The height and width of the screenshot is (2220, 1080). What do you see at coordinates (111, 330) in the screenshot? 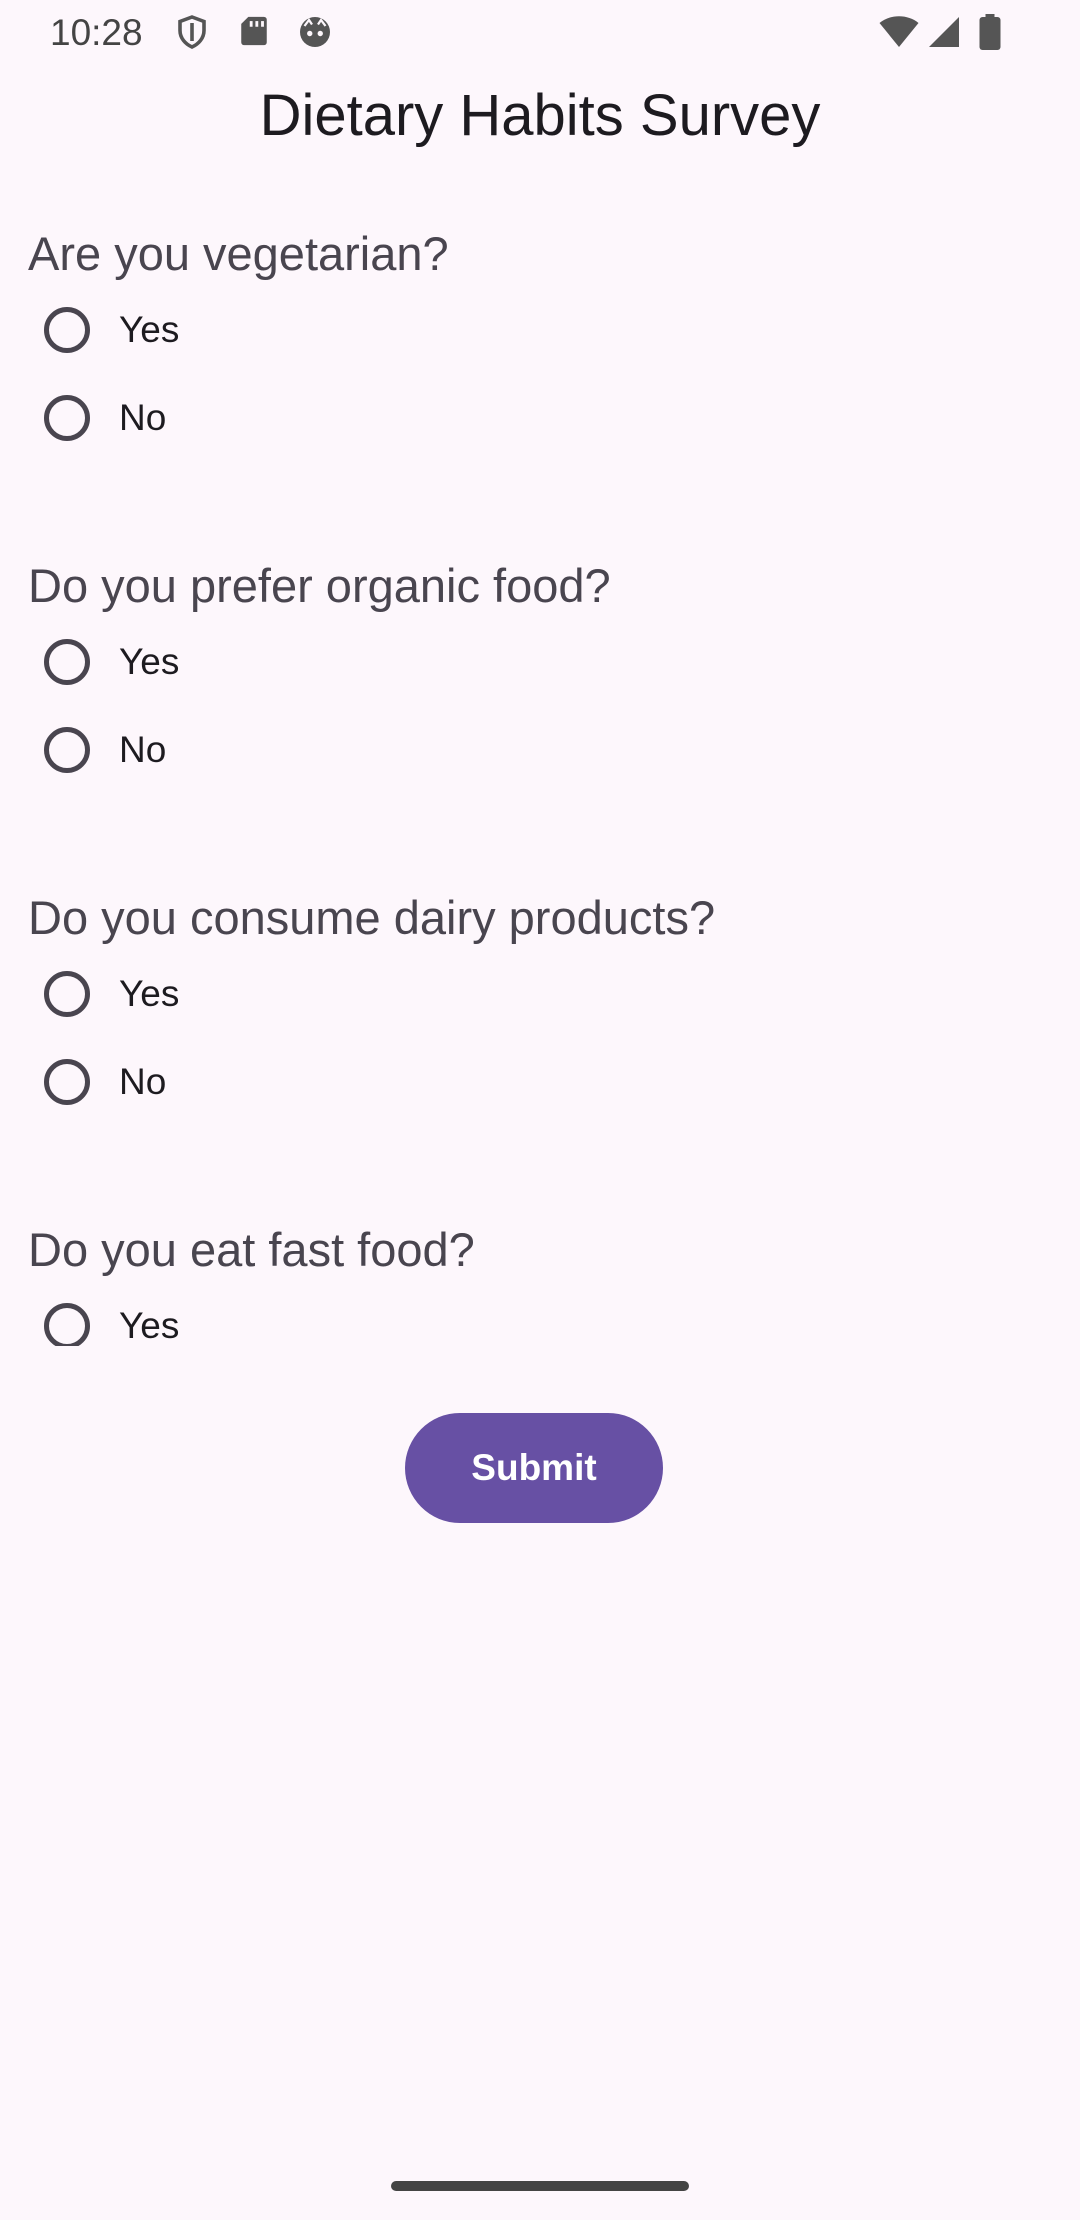
I see `option-vegetarian-yes: Yes` at bounding box center [111, 330].